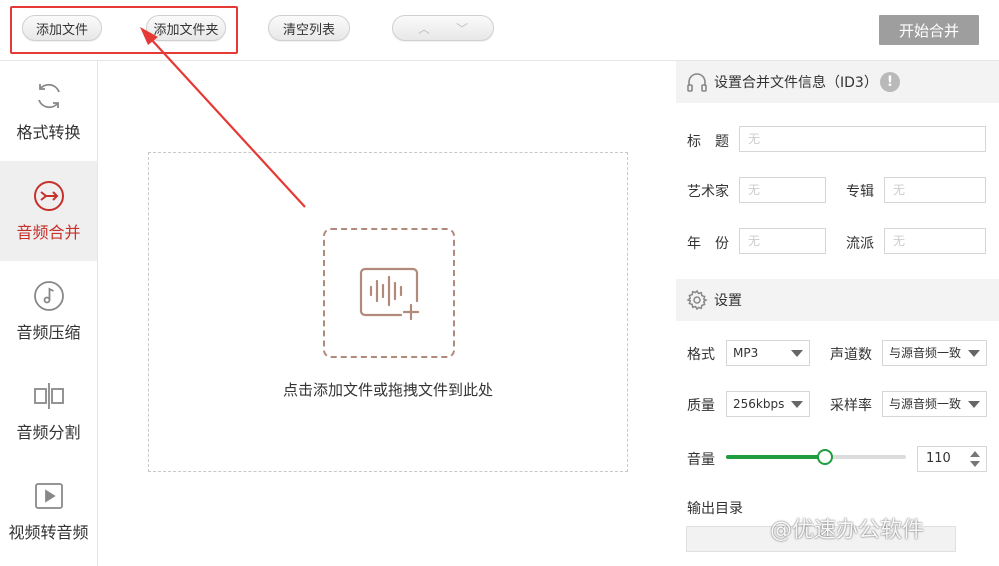 The image size is (999, 566). Describe the element at coordinates (851, 355) in the screenshot. I see `channels-label: 声道数` at that location.